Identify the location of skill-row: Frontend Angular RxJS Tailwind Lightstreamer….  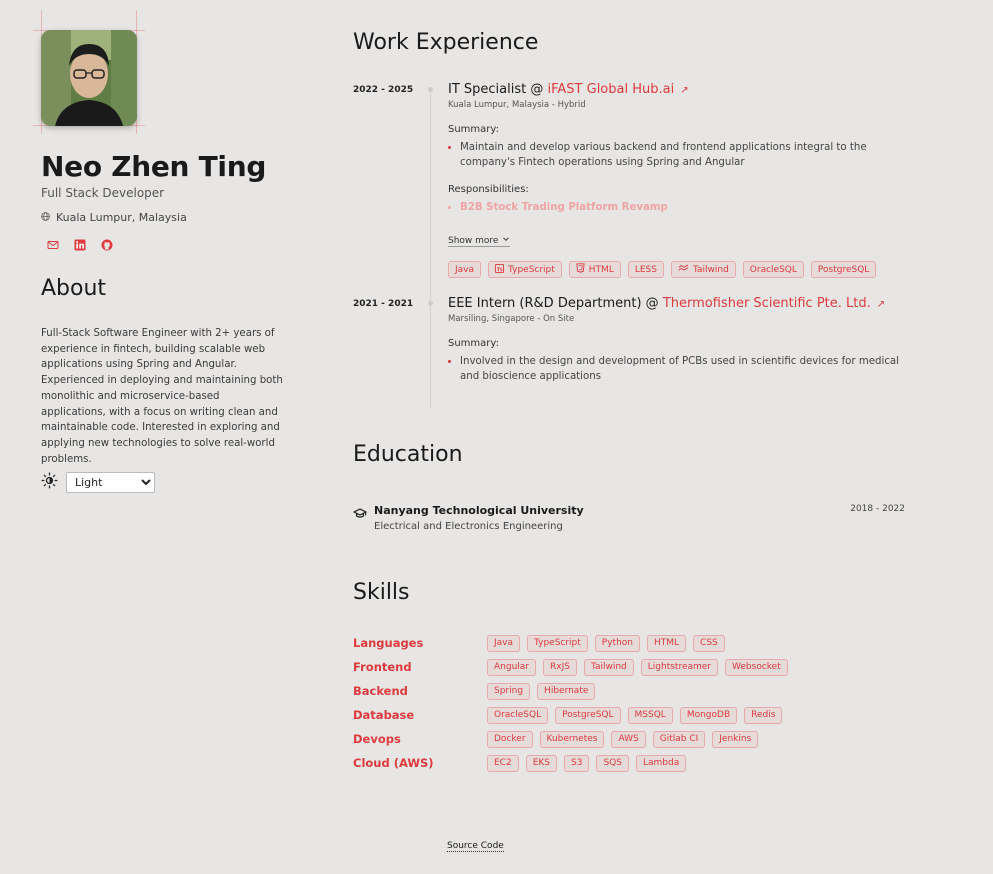
(570, 667).